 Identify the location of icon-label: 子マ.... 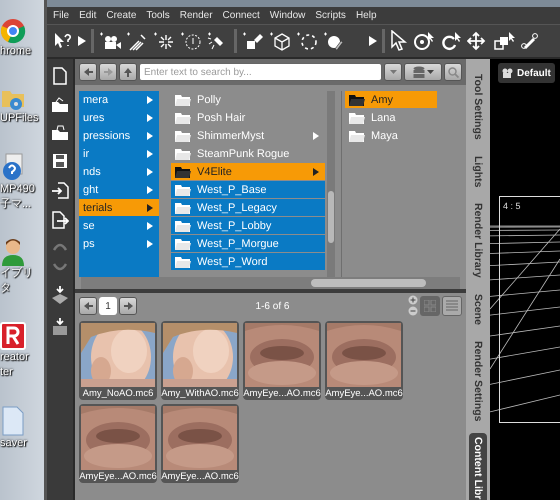
(16, 204).